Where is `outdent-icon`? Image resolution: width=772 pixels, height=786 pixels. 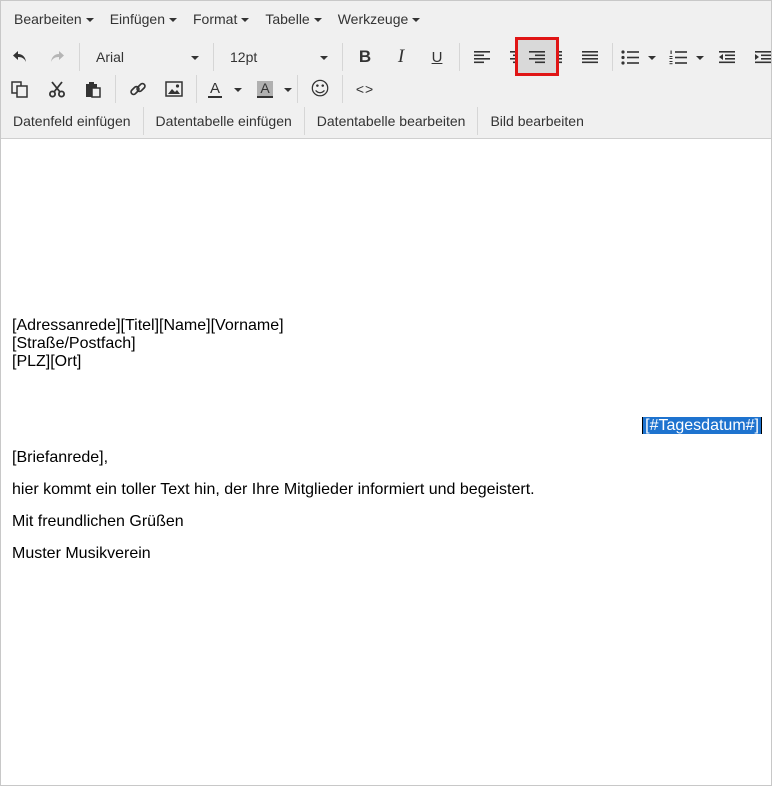
outdent-icon is located at coordinates (727, 57).